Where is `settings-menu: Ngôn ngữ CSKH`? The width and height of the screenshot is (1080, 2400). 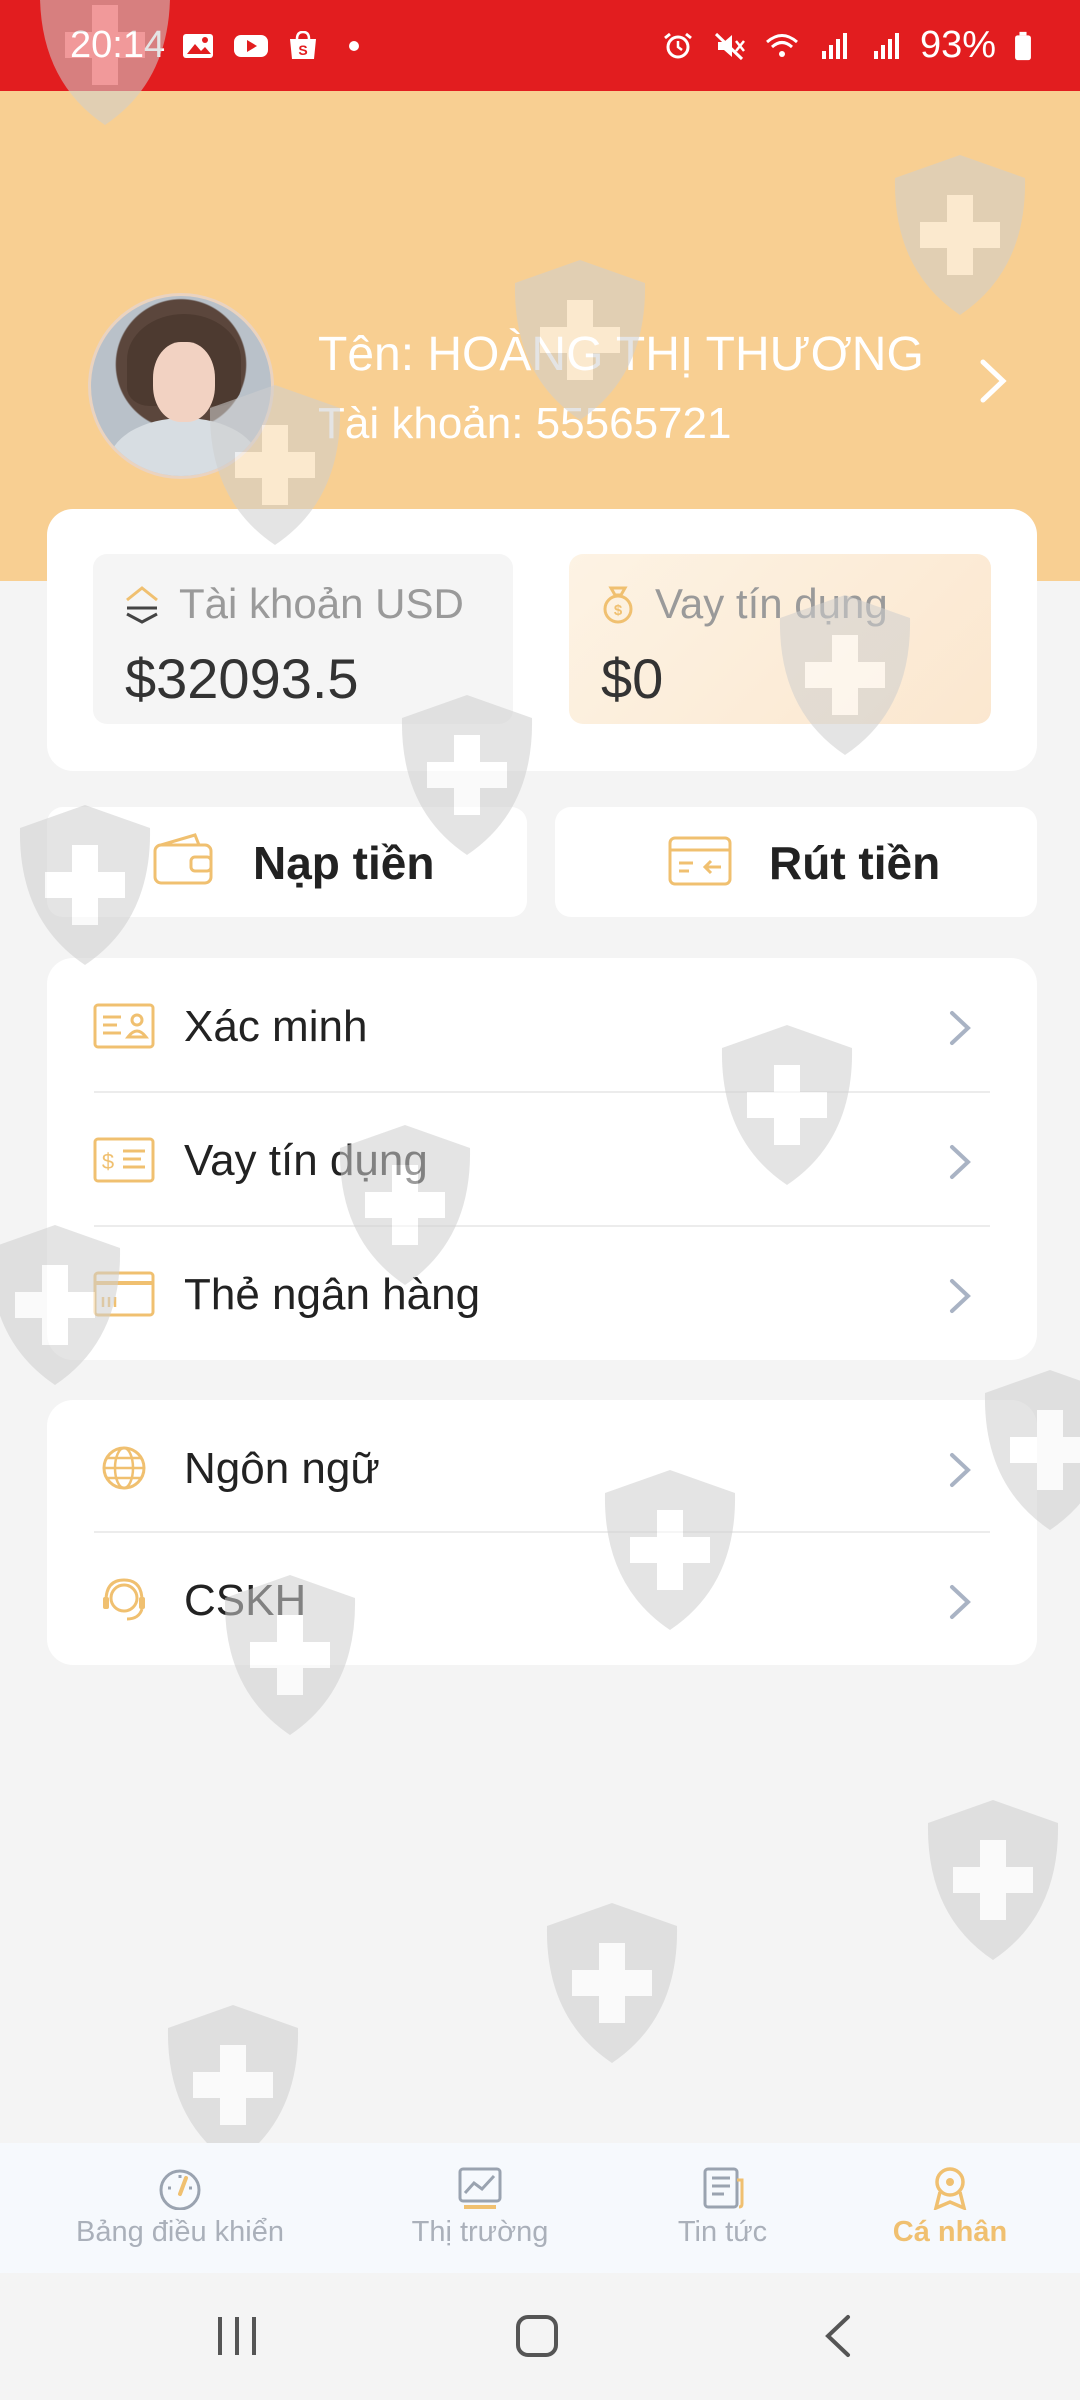
settings-menu: Ngôn ngữ CSKH is located at coordinates (542, 1532).